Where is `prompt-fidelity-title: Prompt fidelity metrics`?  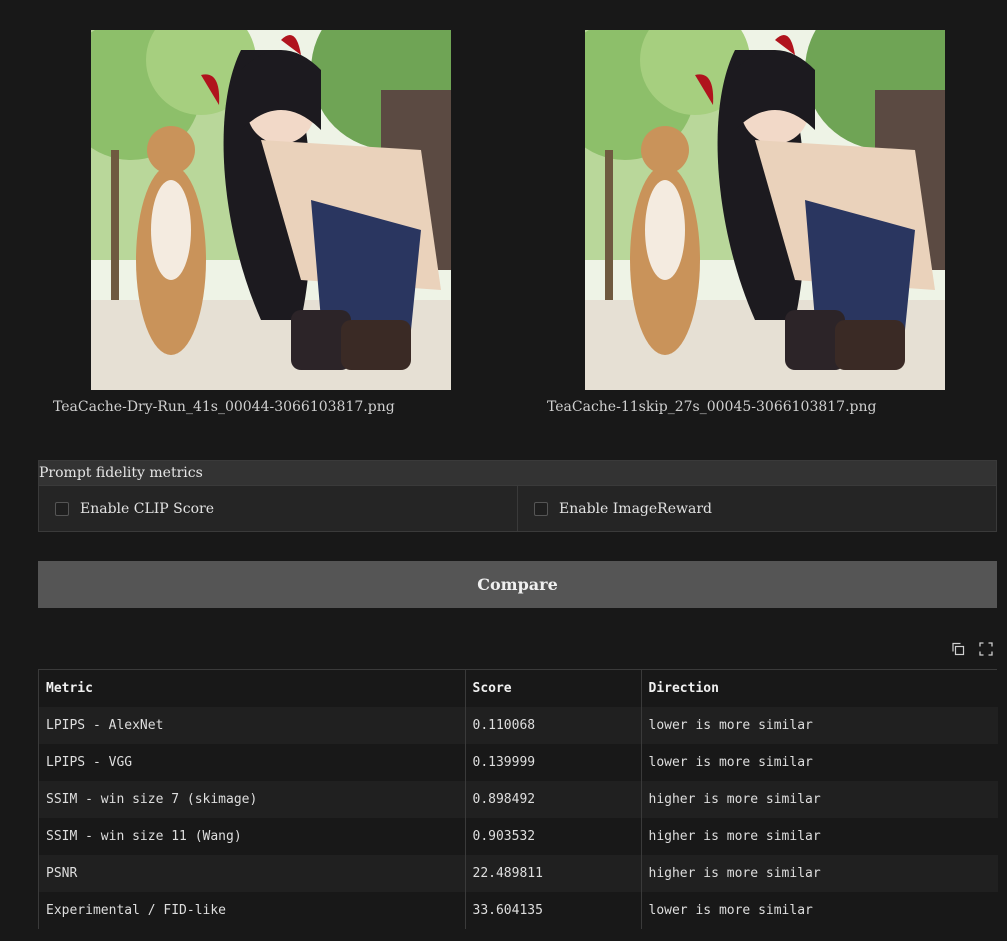 prompt-fidelity-title: Prompt fidelity metrics is located at coordinates (517, 473).